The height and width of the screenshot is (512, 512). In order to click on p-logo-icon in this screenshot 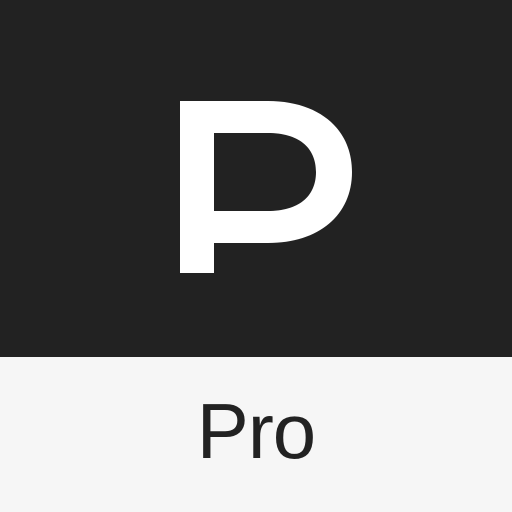, I will do `click(266, 187)`.